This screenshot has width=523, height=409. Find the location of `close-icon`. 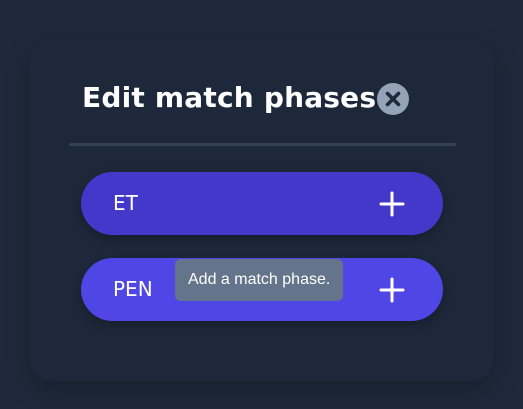

close-icon is located at coordinates (393, 99).